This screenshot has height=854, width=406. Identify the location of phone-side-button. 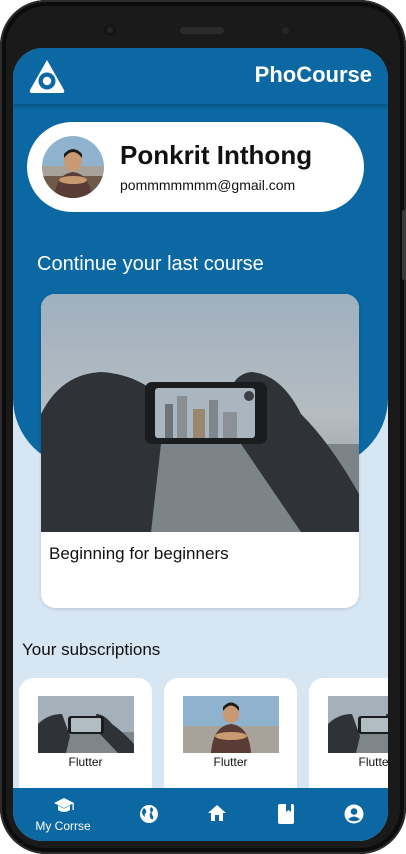
(404, 245).